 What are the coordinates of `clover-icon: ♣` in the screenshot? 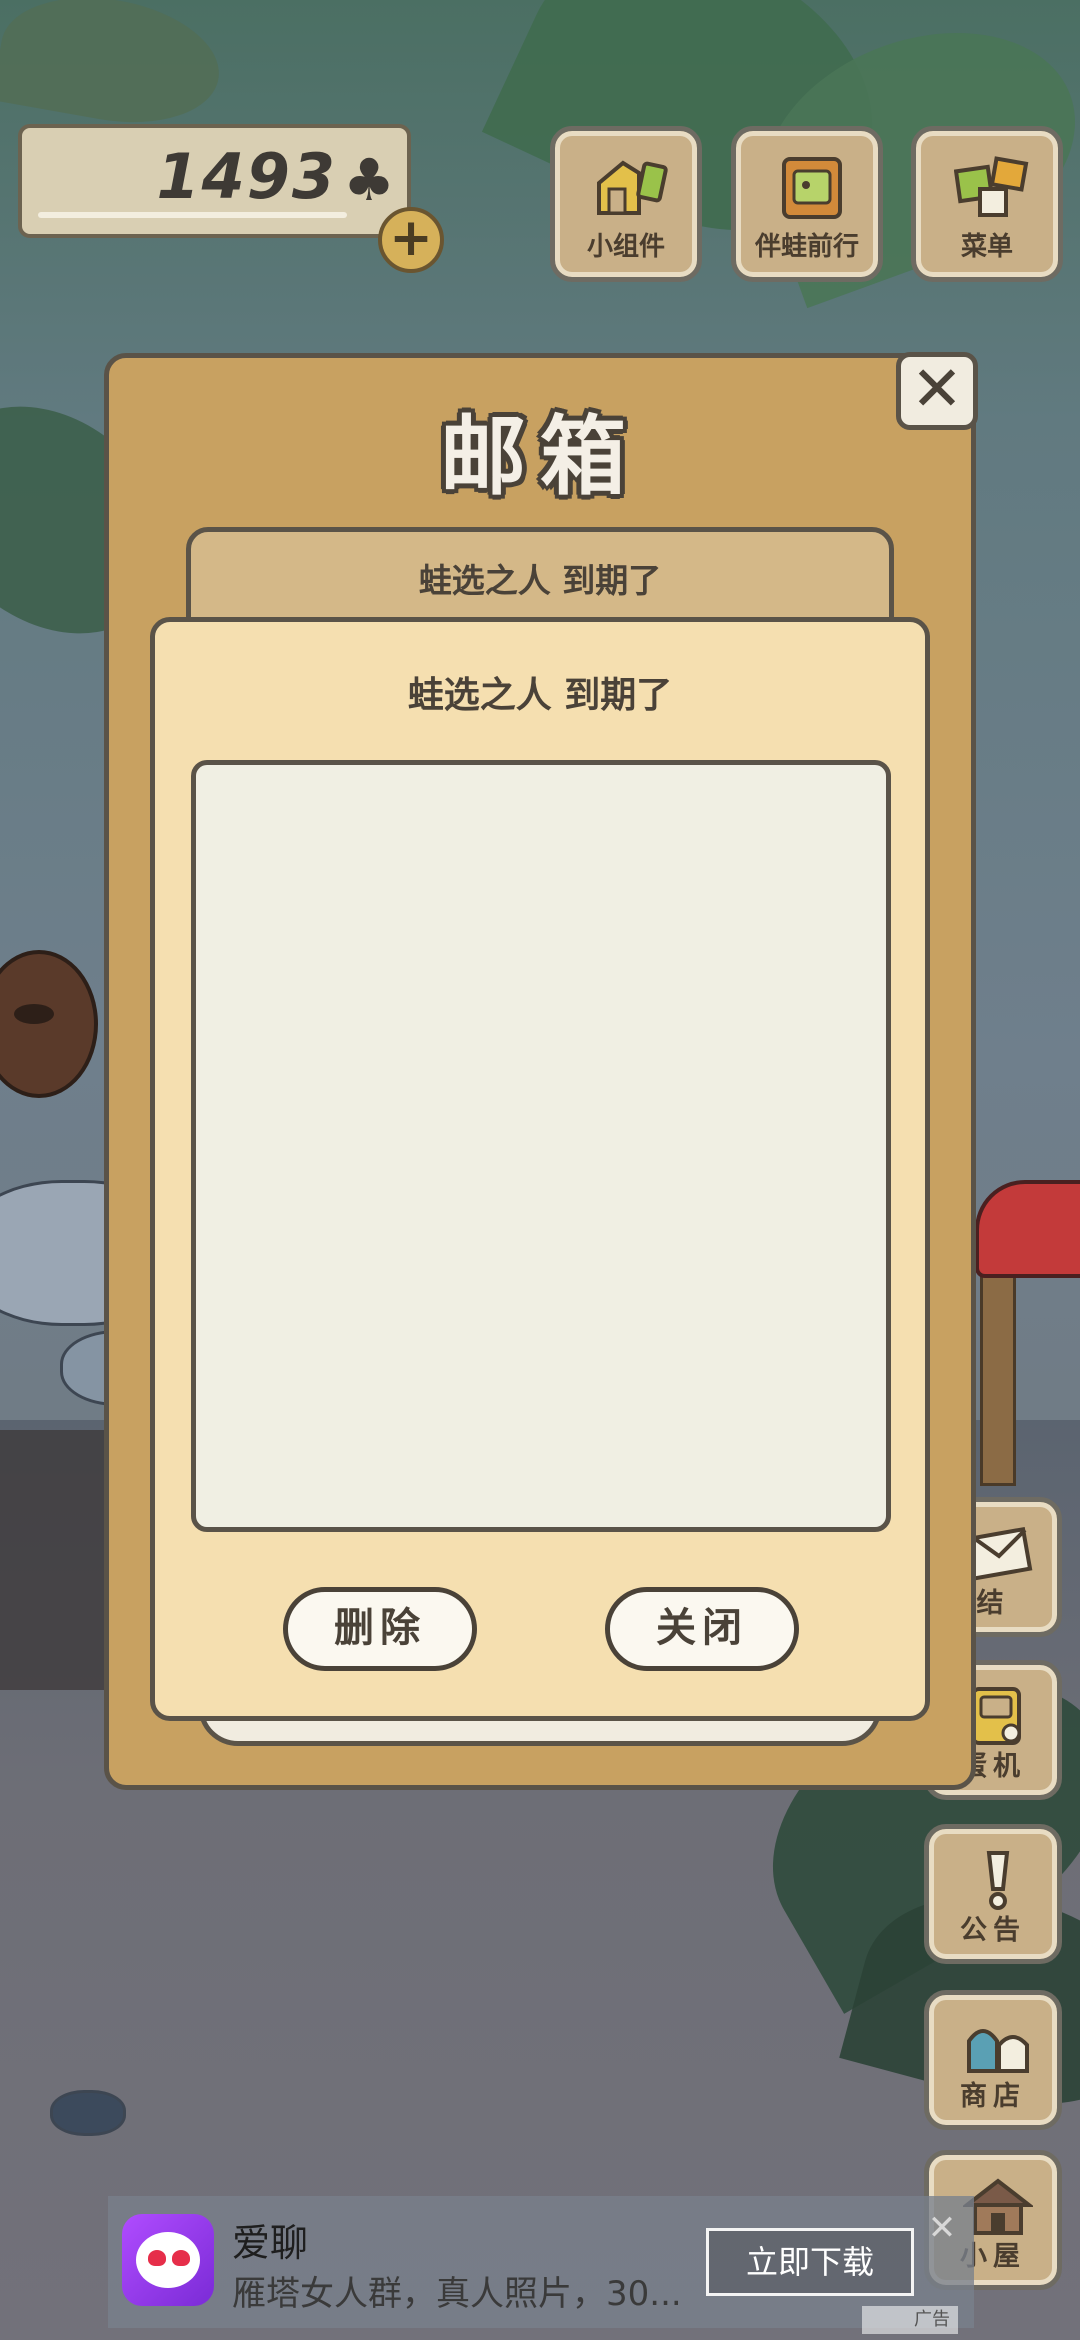 It's located at (369, 180).